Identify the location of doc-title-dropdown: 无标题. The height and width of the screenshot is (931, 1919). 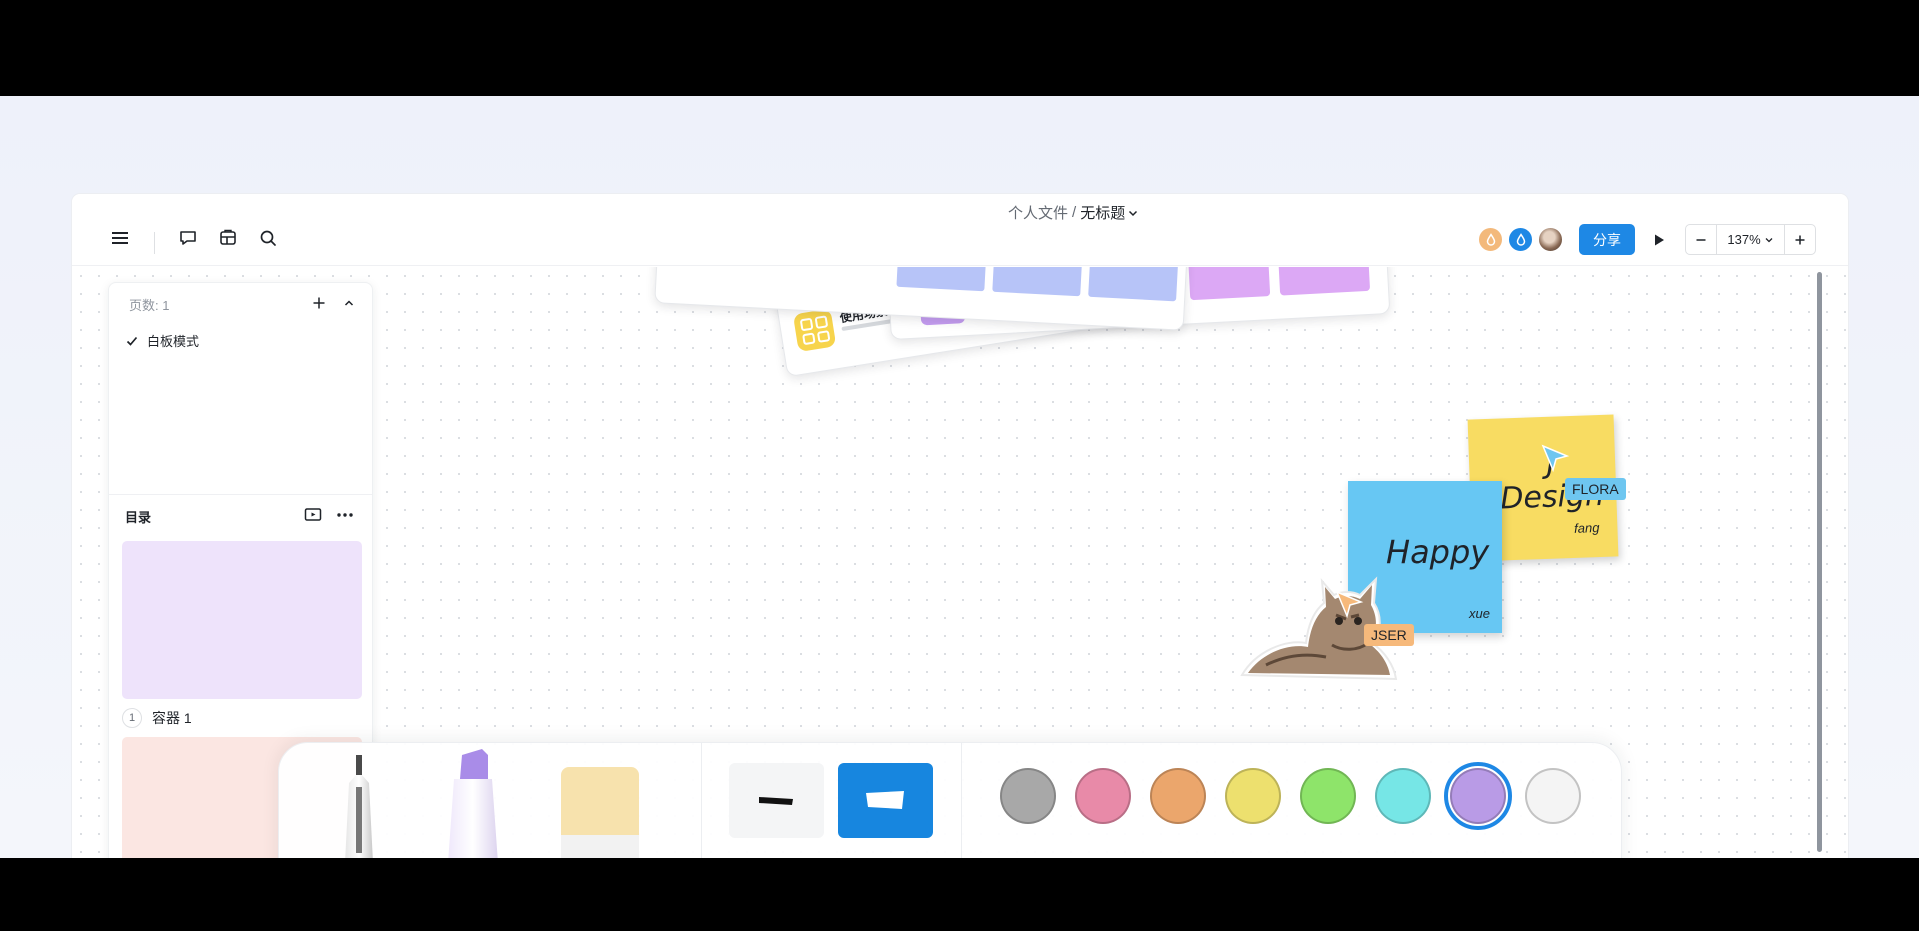
(1109, 212).